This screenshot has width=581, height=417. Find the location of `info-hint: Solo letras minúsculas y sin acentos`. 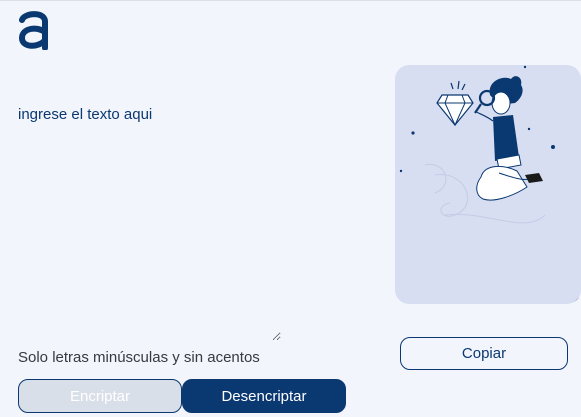

info-hint: Solo letras minúsculas y sin acentos is located at coordinates (139, 357).